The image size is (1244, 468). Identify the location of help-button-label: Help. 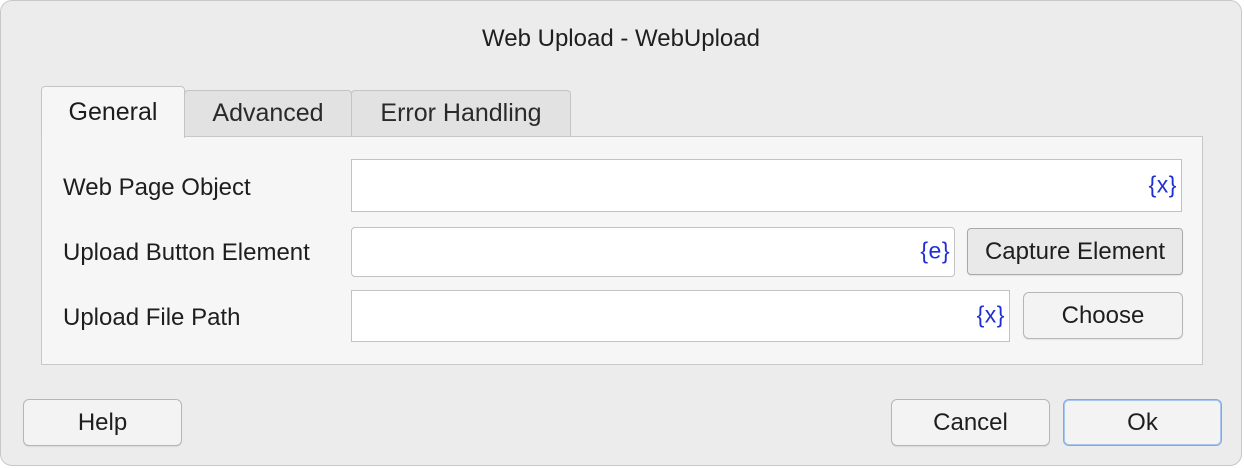
(102, 422).